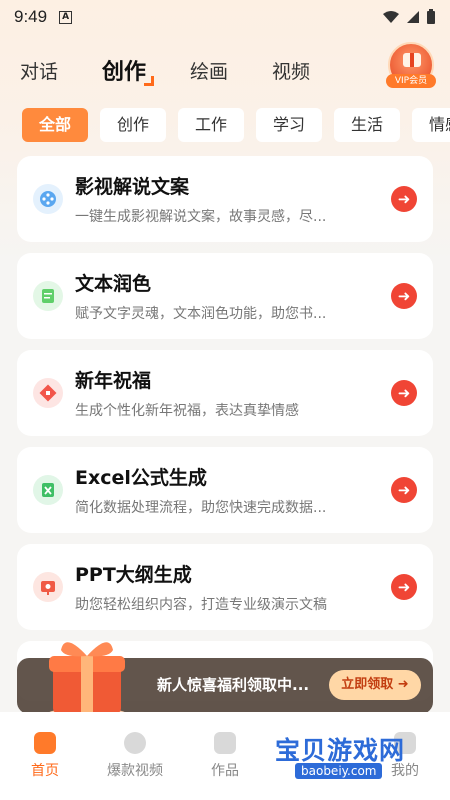 The image size is (450, 800). Describe the element at coordinates (31, 16) in the screenshot. I see `status-time: 9:49` at that location.